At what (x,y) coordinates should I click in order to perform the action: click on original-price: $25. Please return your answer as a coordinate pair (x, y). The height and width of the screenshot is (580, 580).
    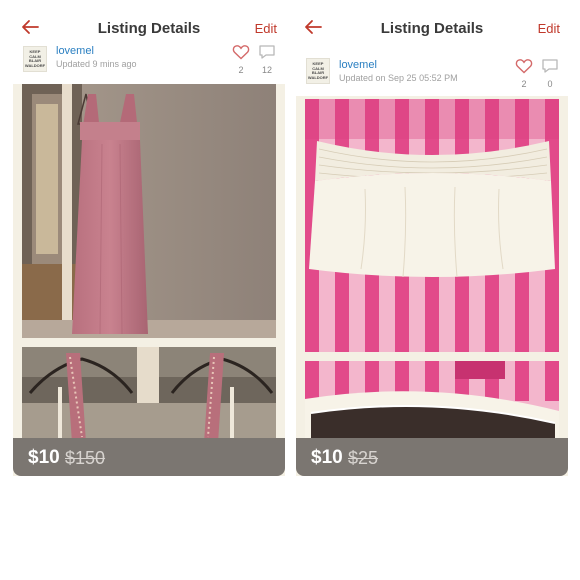
    Looking at the image, I should click on (363, 458).